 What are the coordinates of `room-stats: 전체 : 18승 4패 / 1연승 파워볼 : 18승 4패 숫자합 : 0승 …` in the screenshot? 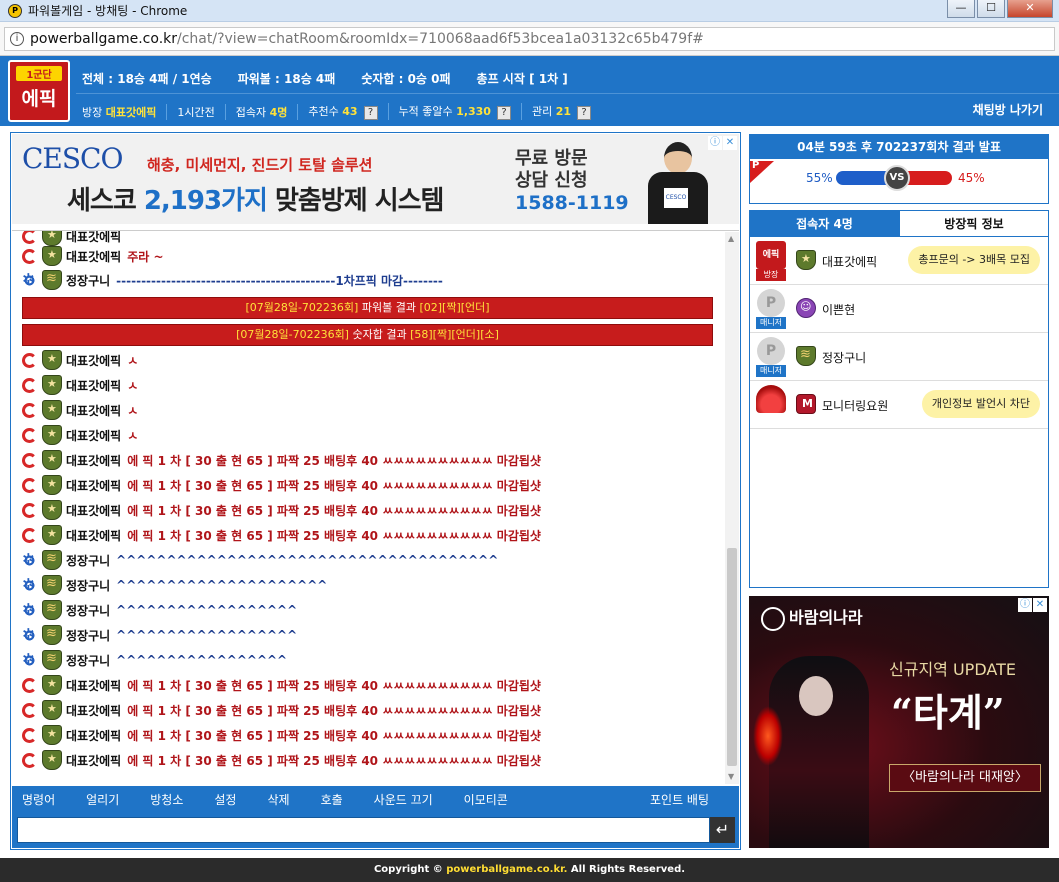 It's located at (338, 78).